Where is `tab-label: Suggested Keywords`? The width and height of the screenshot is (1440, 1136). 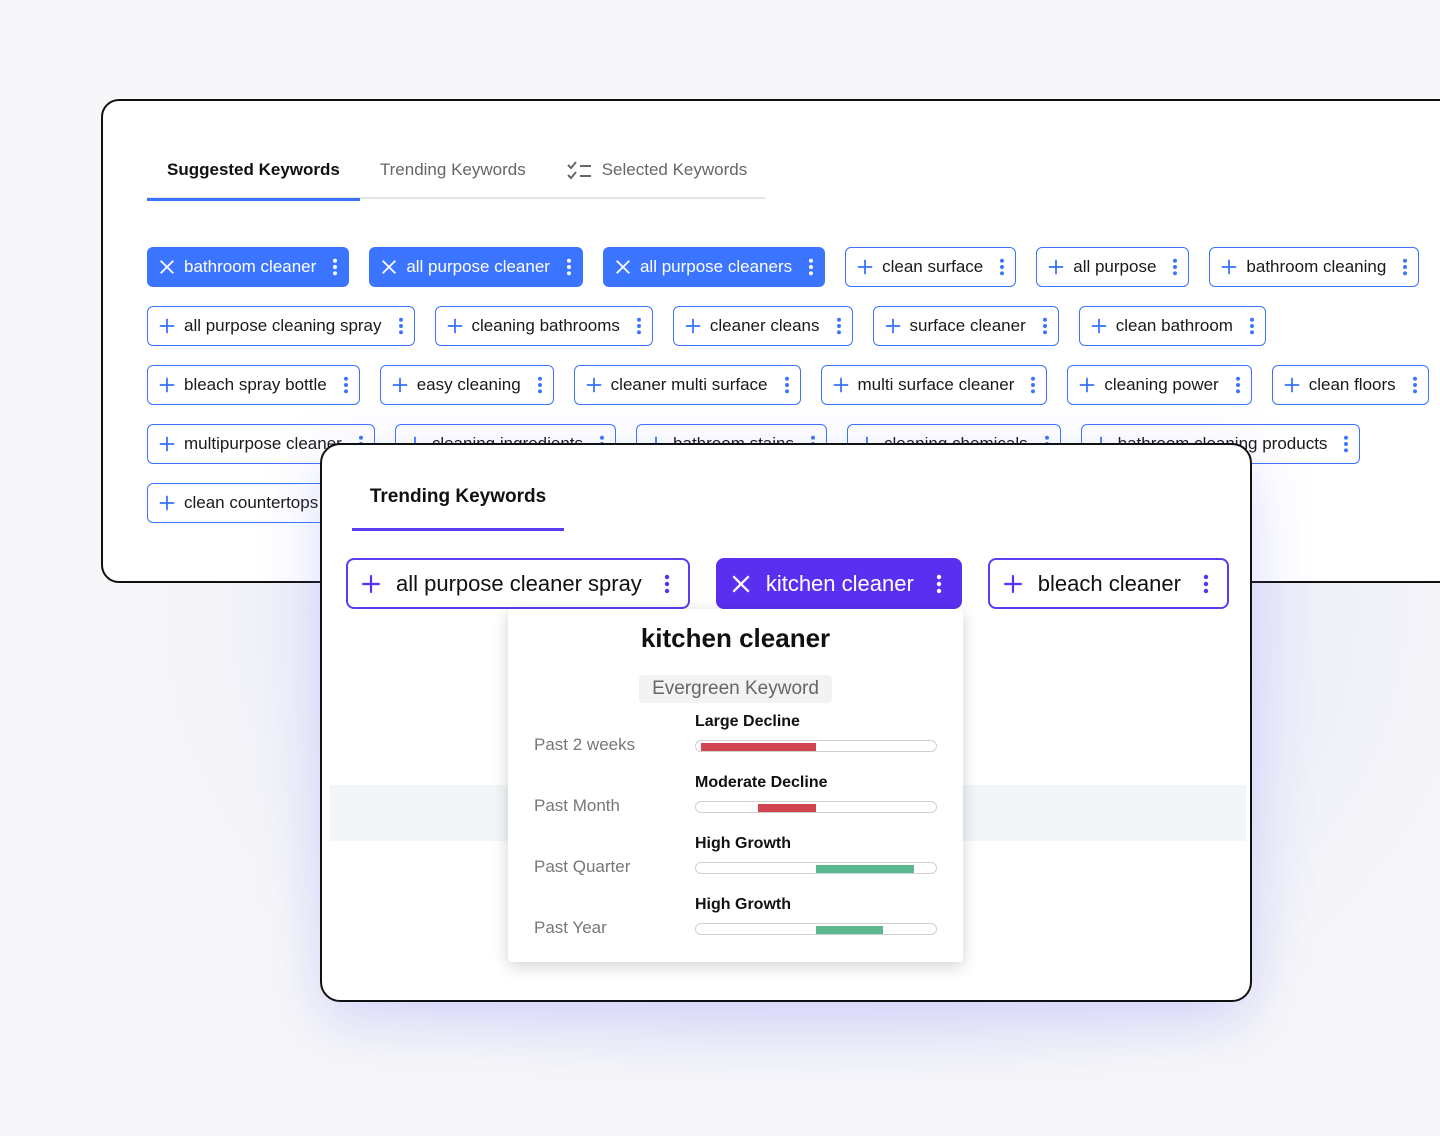 tab-label: Suggested Keywords is located at coordinates (253, 169).